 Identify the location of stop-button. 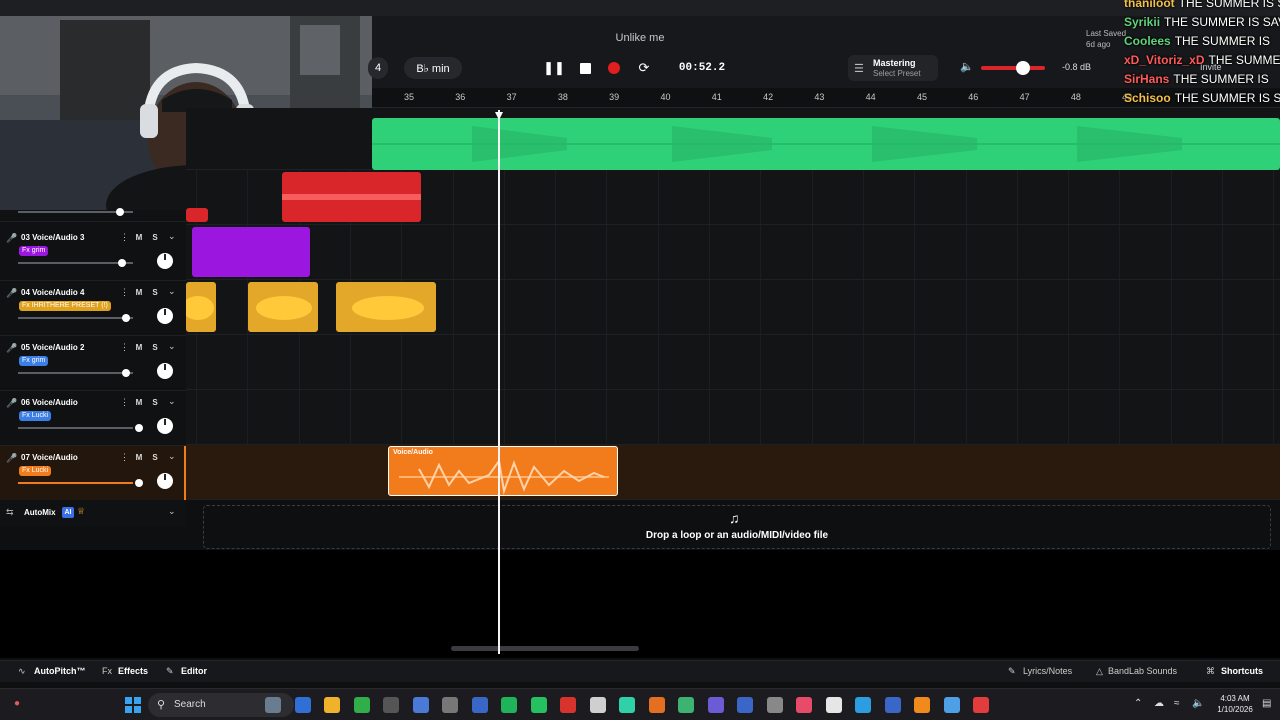
(585, 68).